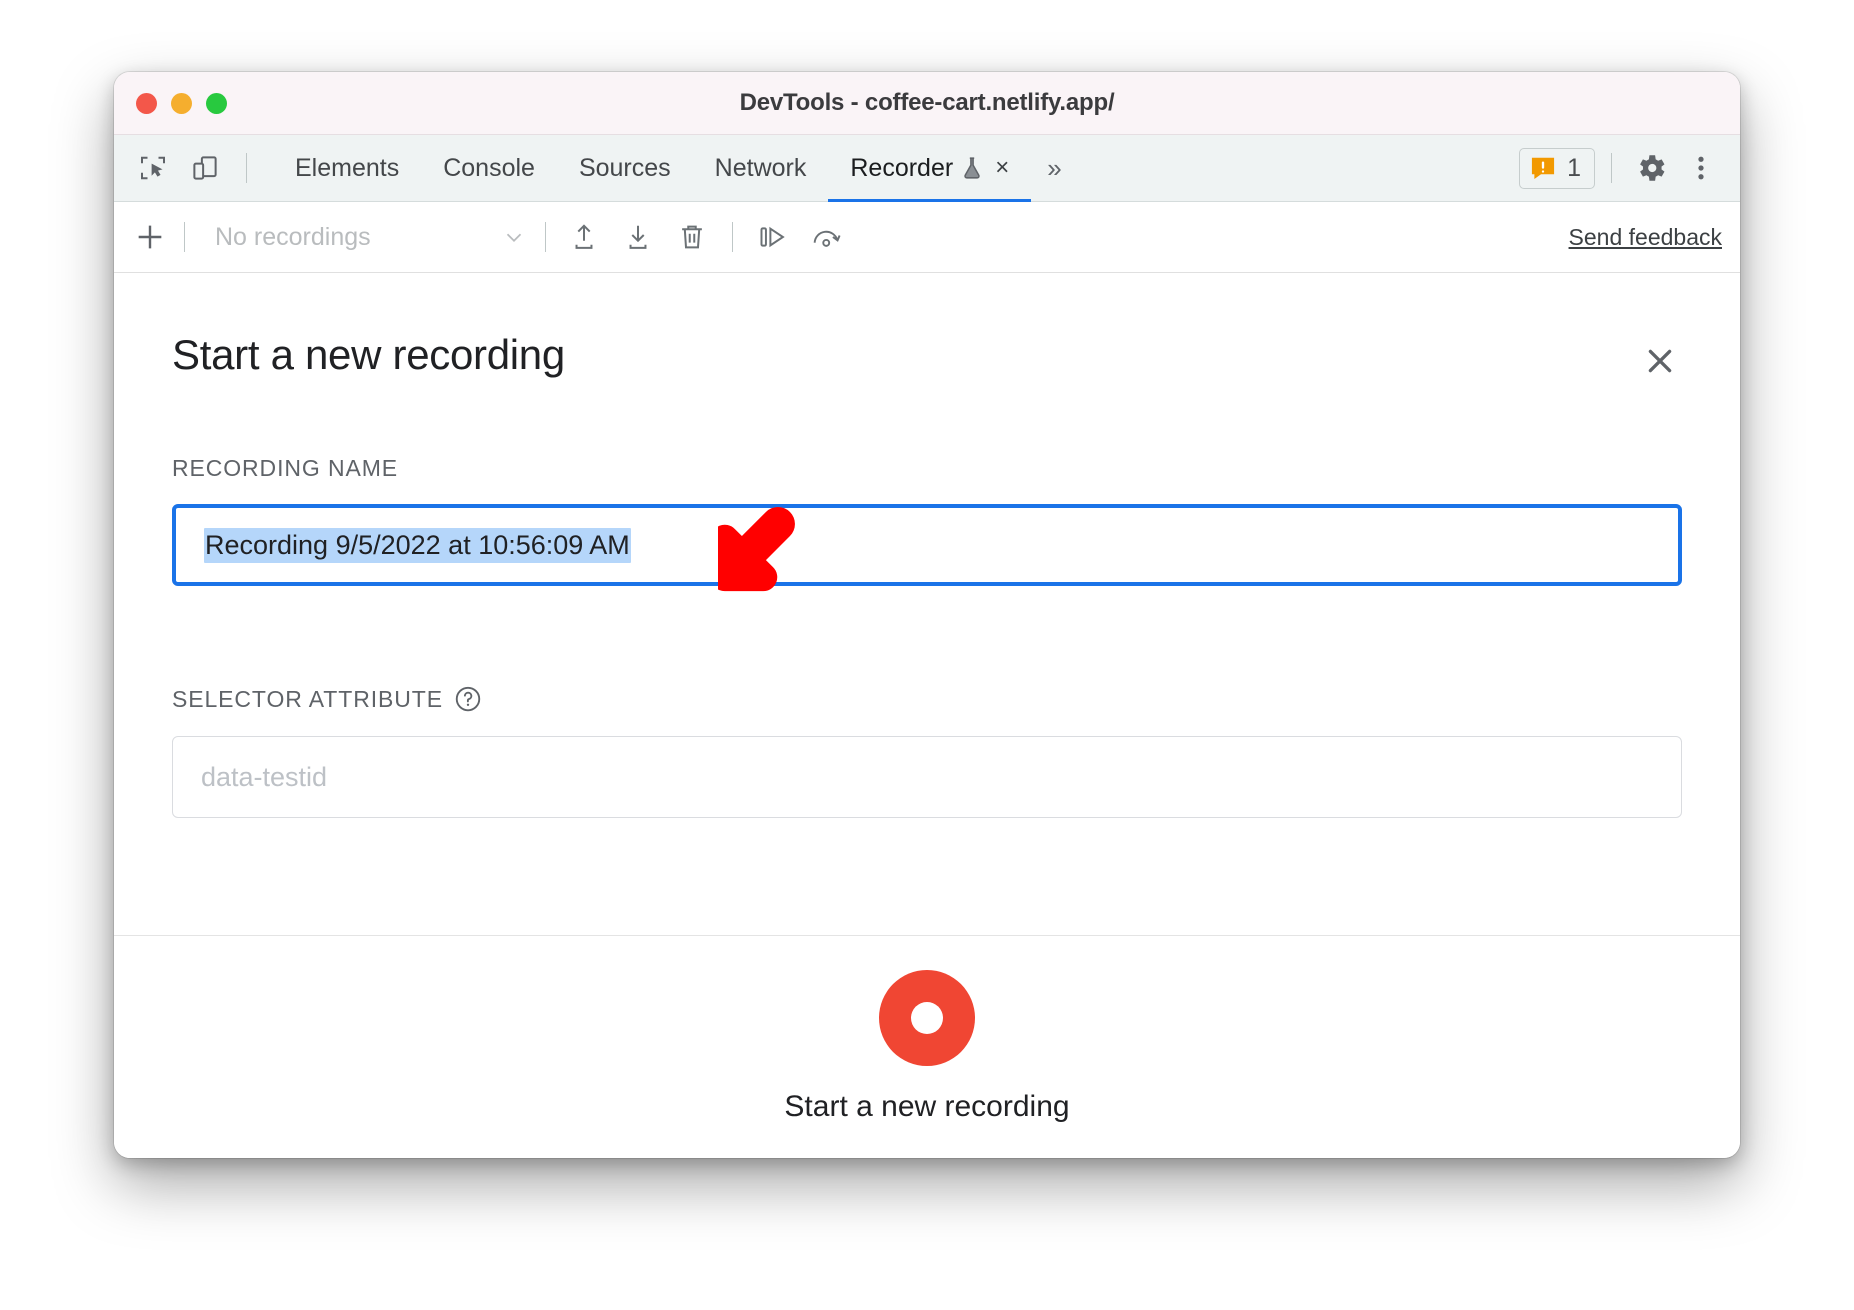  Describe the element at coordinates (1645, 237) in the screenshot. I see `send-feedback-link: Send feedback` at that location.